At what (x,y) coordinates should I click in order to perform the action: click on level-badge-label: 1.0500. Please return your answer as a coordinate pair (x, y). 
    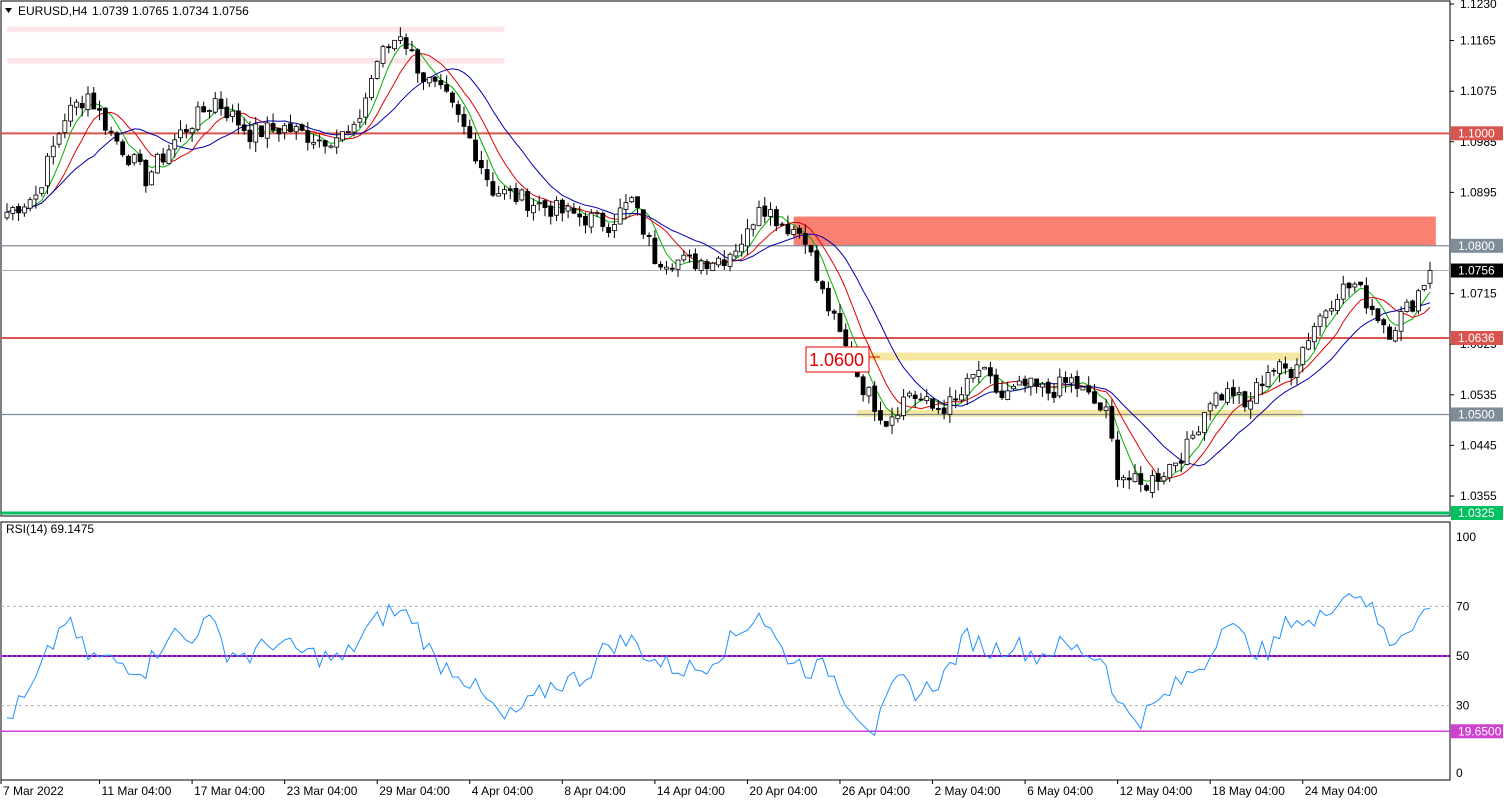
    Looking at the image, I should click on (1476, 414).